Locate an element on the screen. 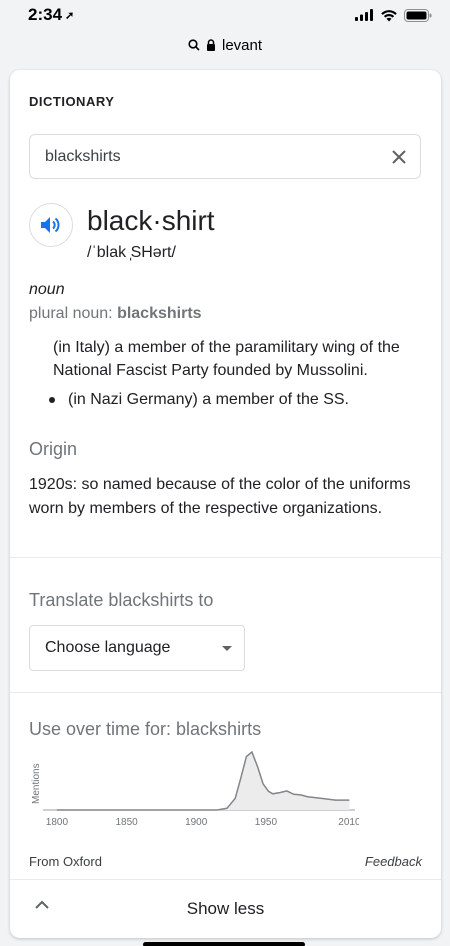  chart-x-tick-label: 2010 is located at coordinates (348, 822).